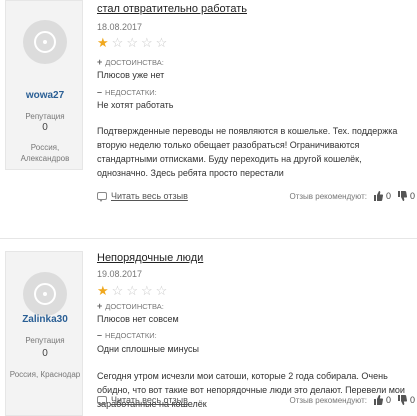 The image size is (417, 416). What do you see at coordinates (135, 105) in the screenshot?
I see `cons-text: Не хотят работать` at bounding box center [135, 105].